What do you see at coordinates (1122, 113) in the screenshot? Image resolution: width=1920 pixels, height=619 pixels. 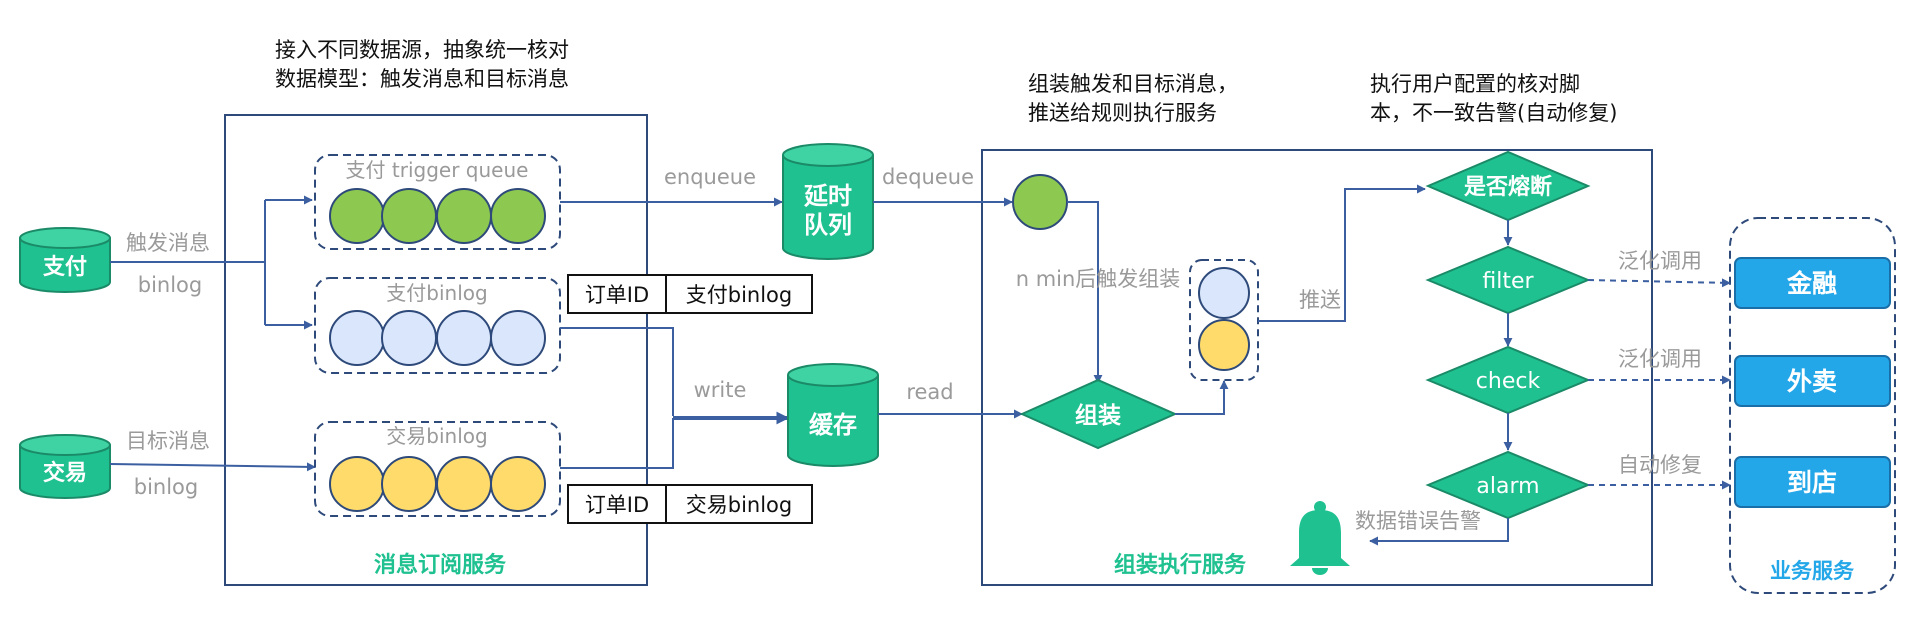 I see `assemble-description-line2: 推送给规则执行服务` at bounding box center [1122, 113].